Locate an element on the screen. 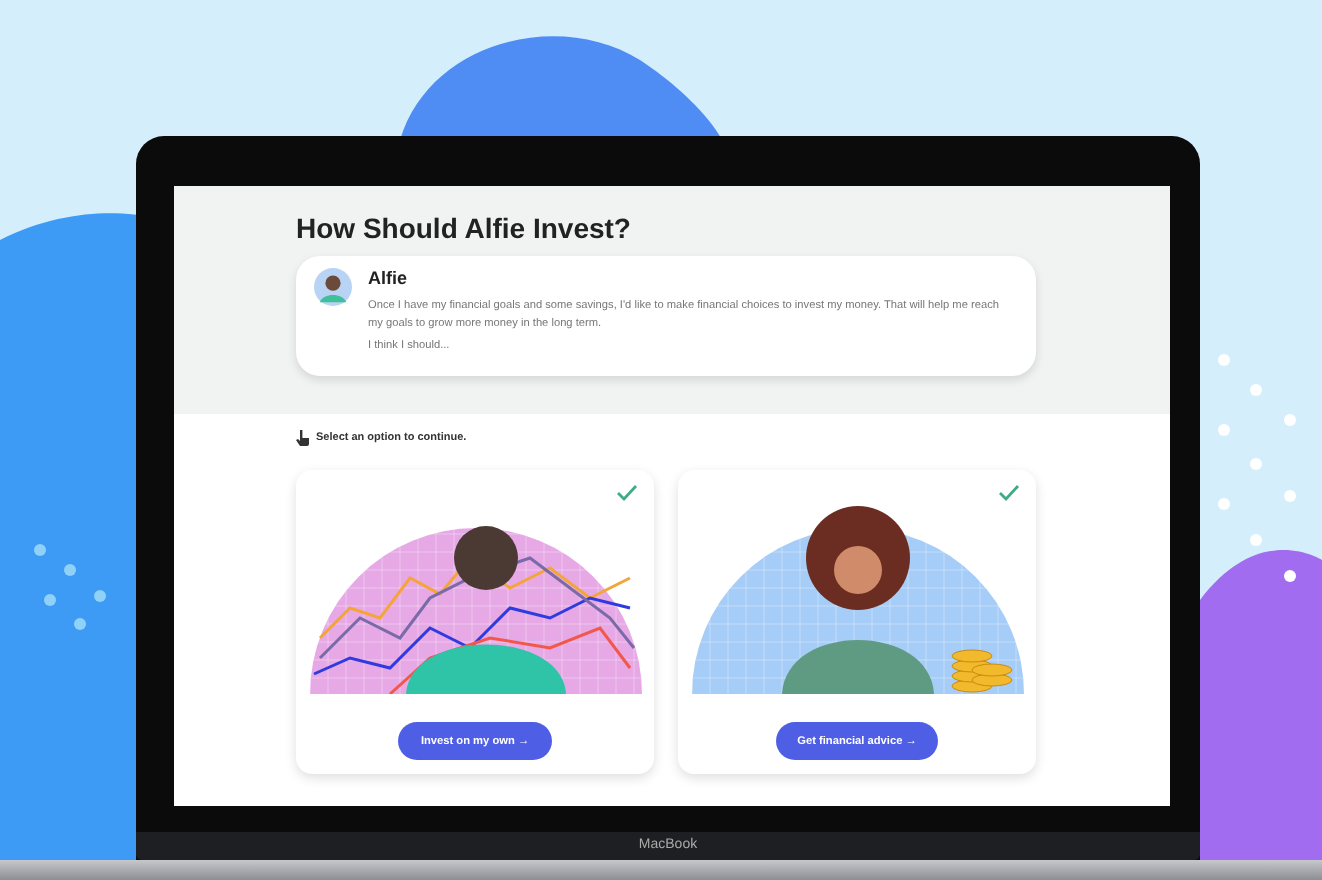 Image resolution: width=1322 pixels, height=880 pixels. dot-pattern is located at coordinates (70, 587).